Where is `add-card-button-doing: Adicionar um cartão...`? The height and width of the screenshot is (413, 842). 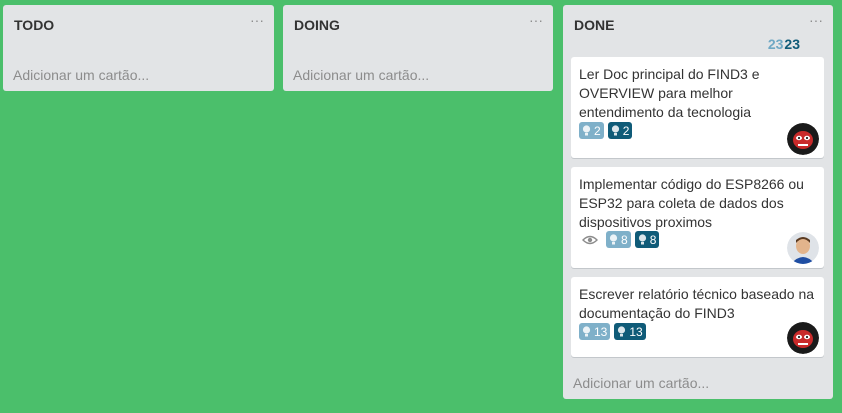
add-card-button-doing: Adicionar um cartão... is located at coordinates (361, 75).